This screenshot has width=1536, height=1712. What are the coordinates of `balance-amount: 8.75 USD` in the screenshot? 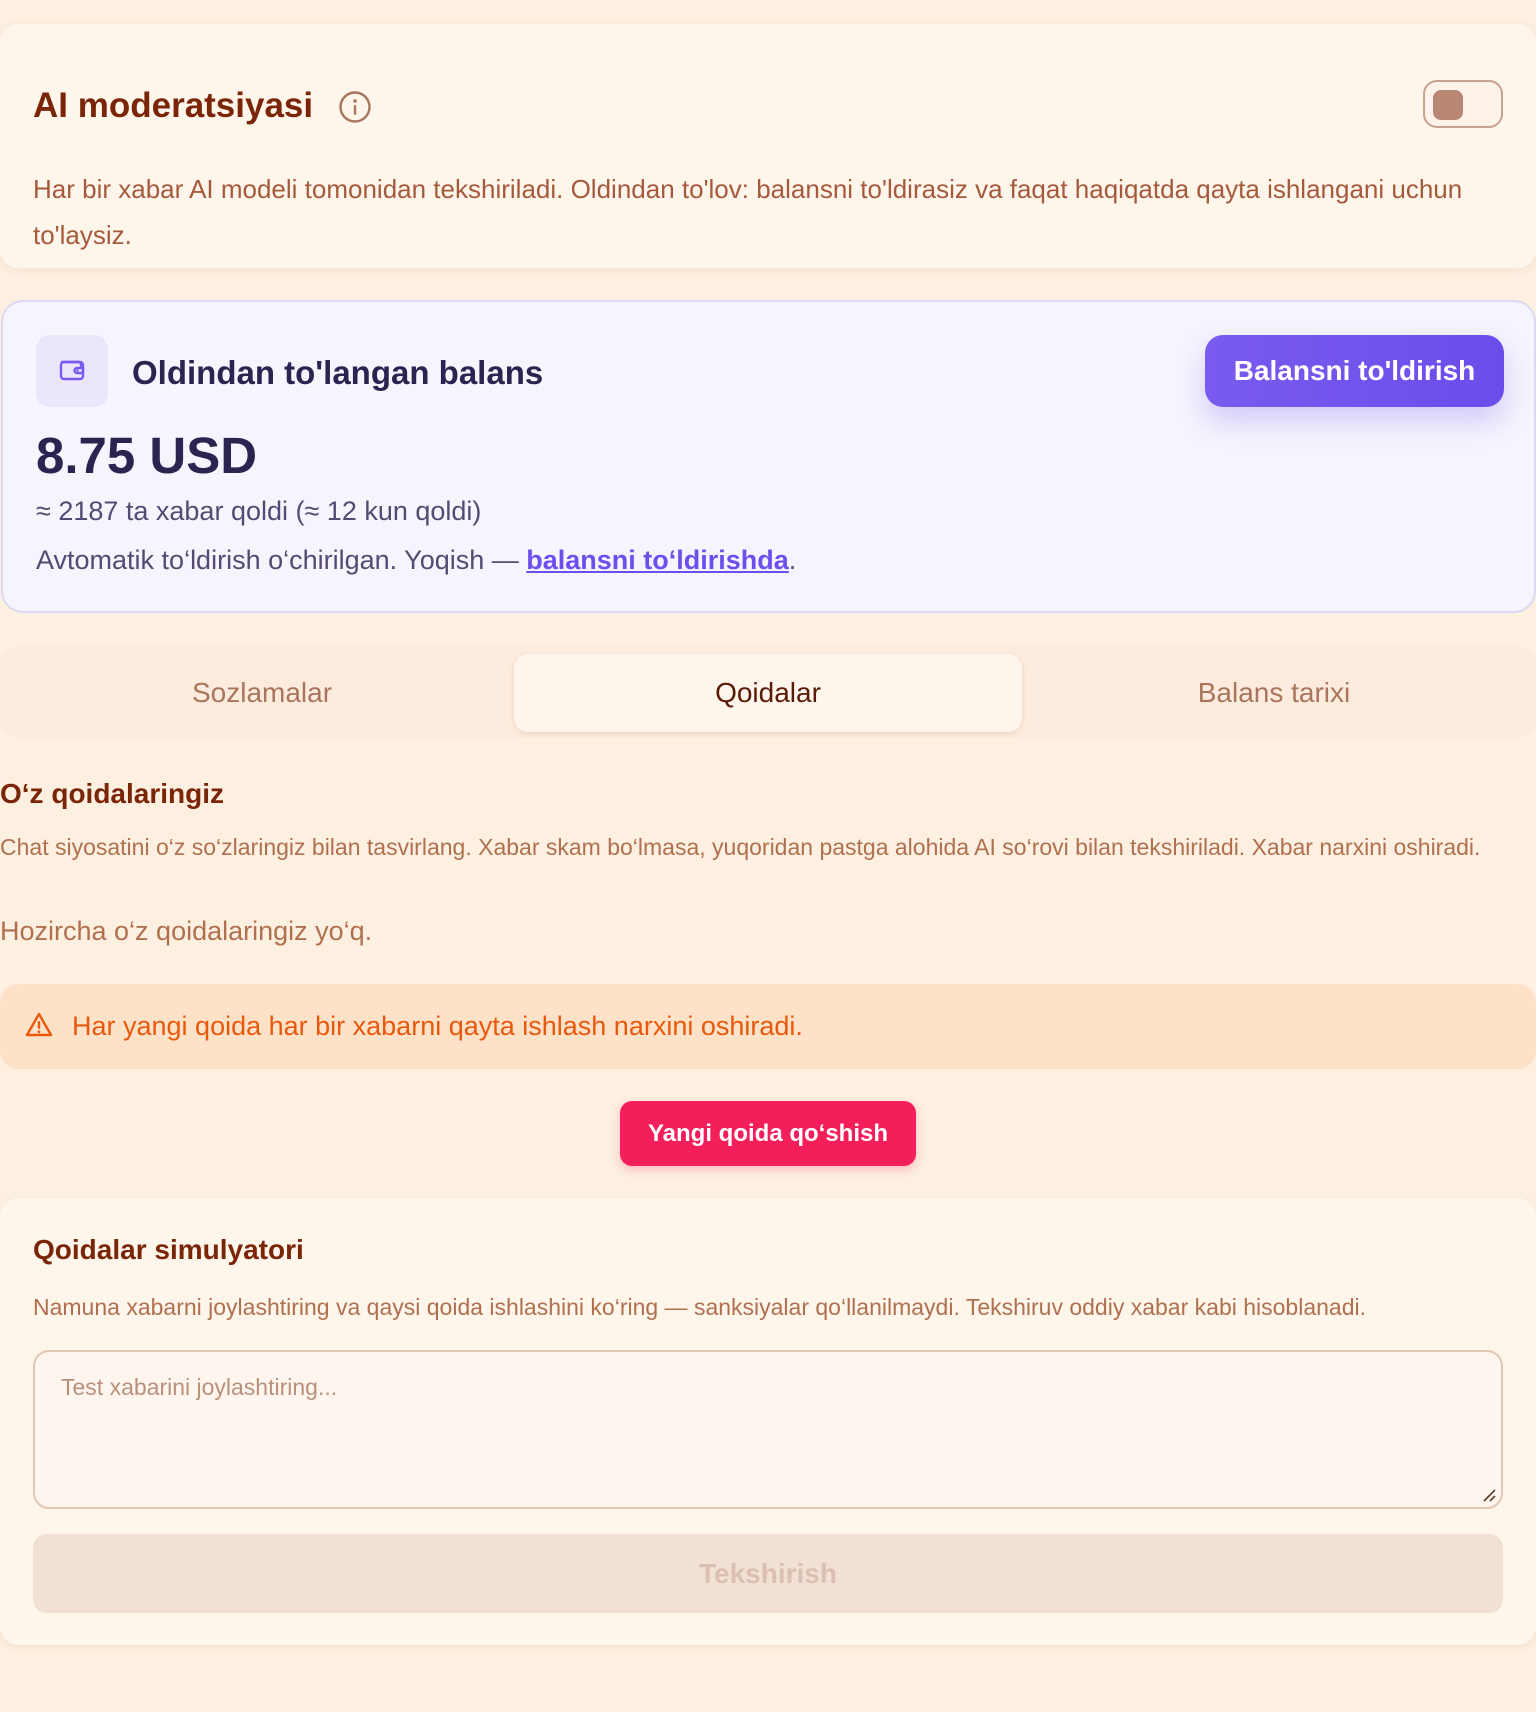 It's located at (147, 455).